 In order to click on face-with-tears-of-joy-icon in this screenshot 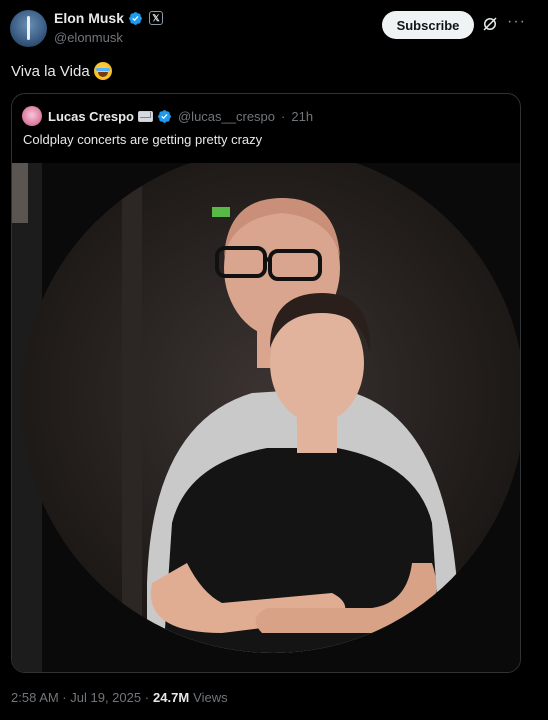, I will do `click(102, 71)`.